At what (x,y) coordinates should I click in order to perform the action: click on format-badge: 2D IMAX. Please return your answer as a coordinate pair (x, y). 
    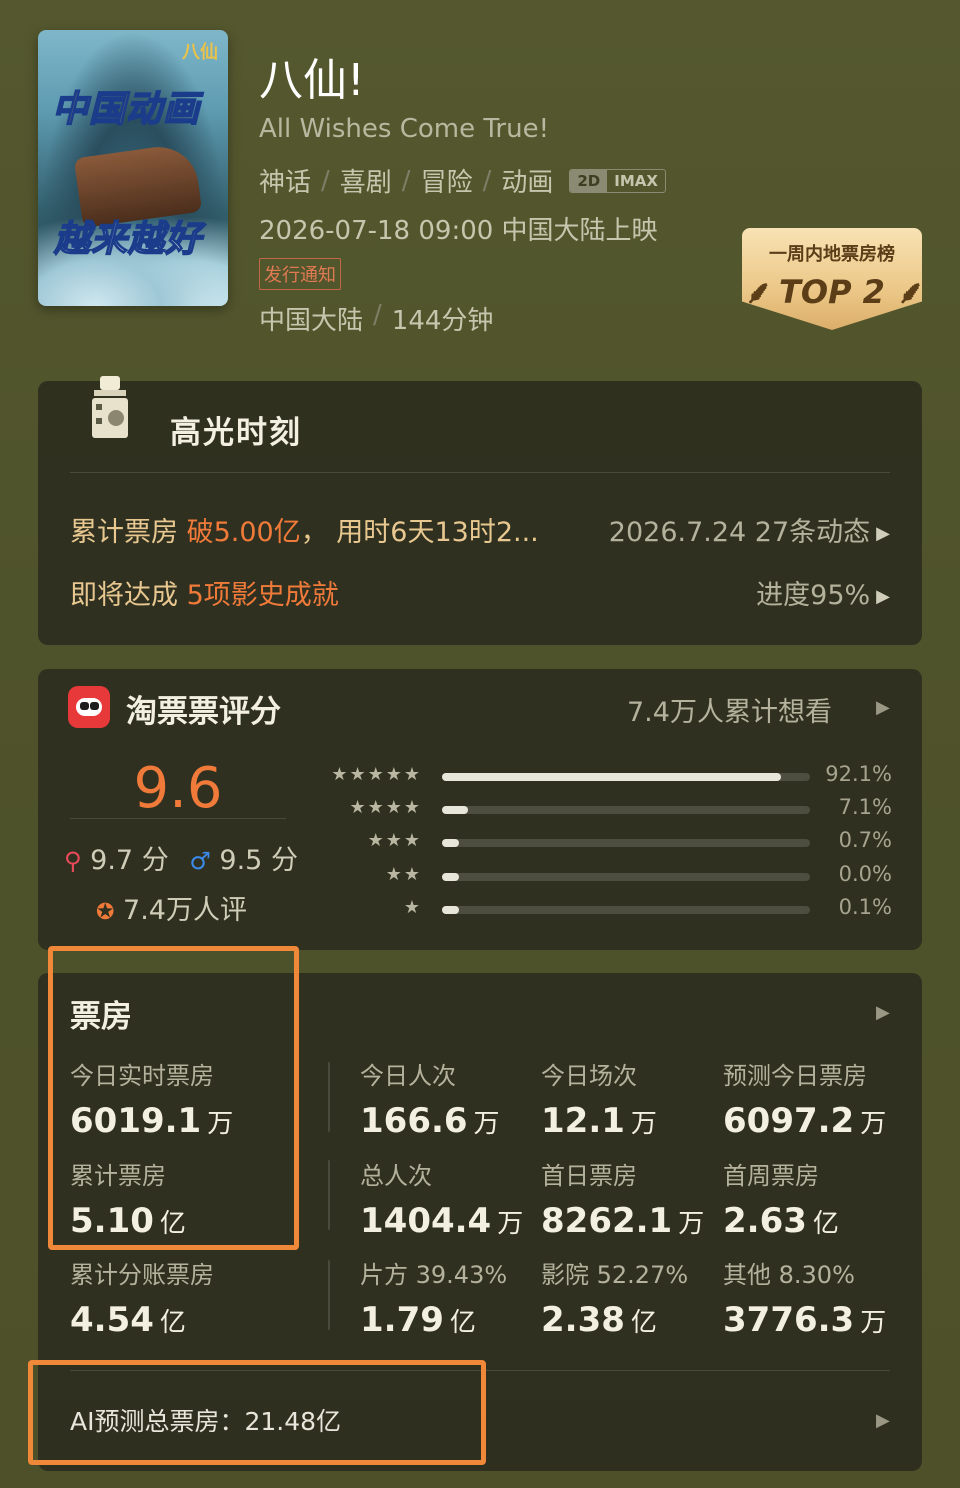
    Looking at the image, I should click on (617, 180).